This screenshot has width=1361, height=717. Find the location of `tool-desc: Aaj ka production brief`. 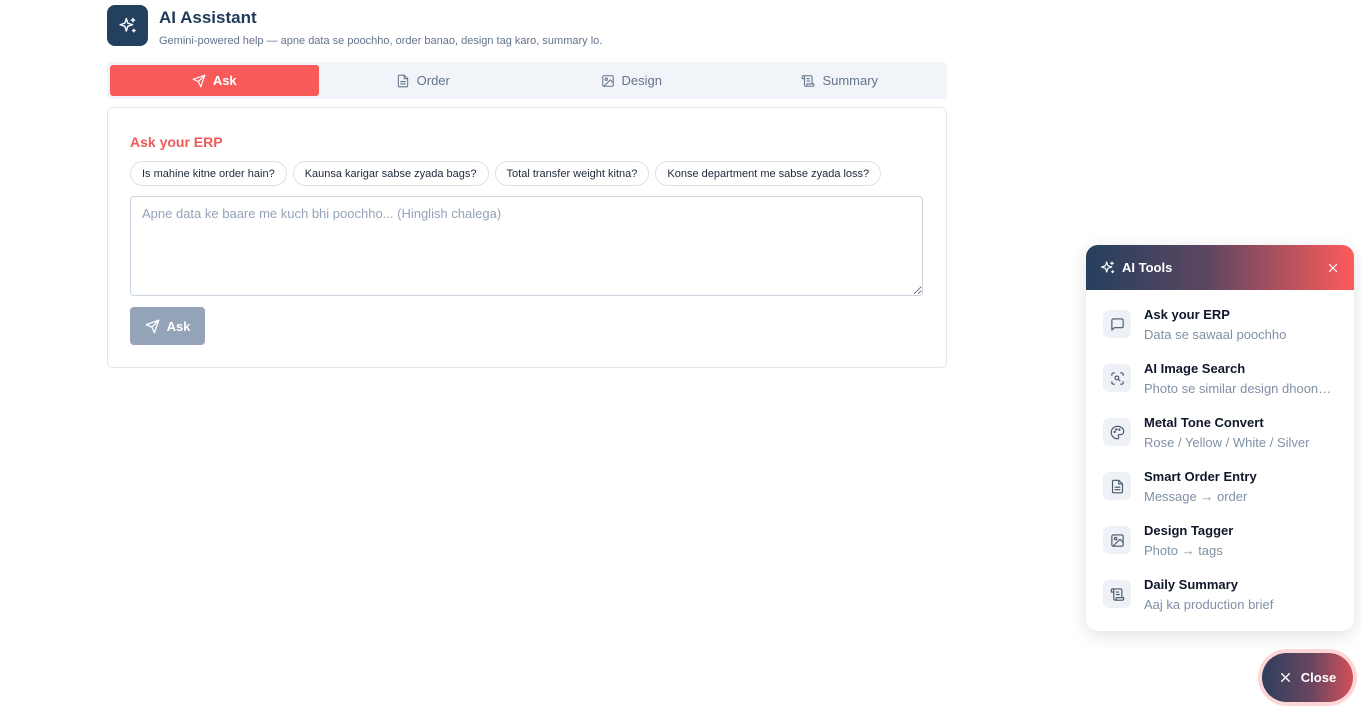

tool-desc: Aaj ka production brief is located at coordinates (1209, 604).